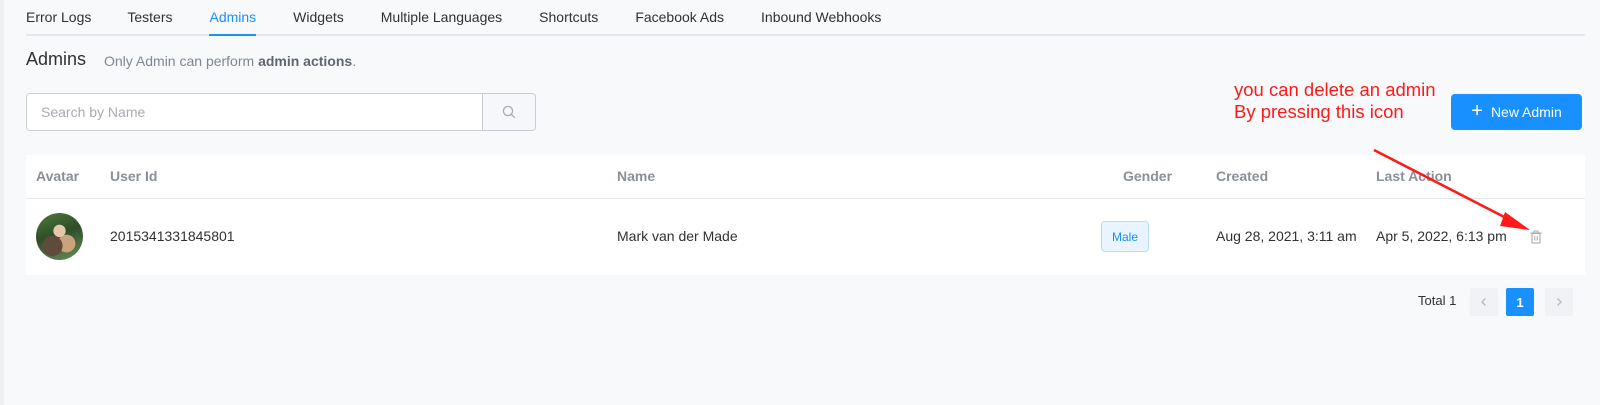 This screenshot has width=1600, height=405. Describe the element at coordinates (134, 176) in the screenshot. I see `column-user-id: User Id` at that location.